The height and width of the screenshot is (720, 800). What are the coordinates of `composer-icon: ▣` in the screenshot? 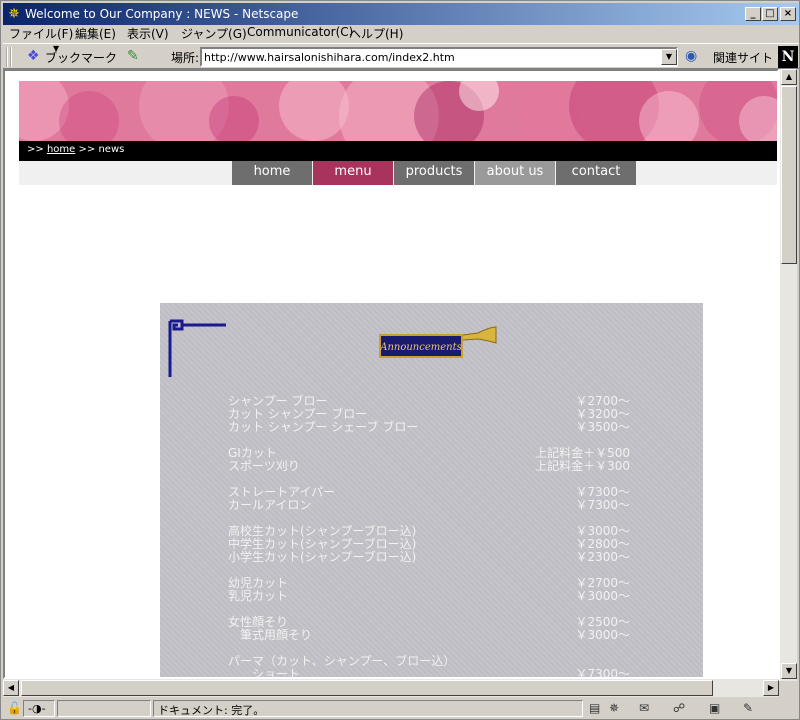 It's located at (714, 708).